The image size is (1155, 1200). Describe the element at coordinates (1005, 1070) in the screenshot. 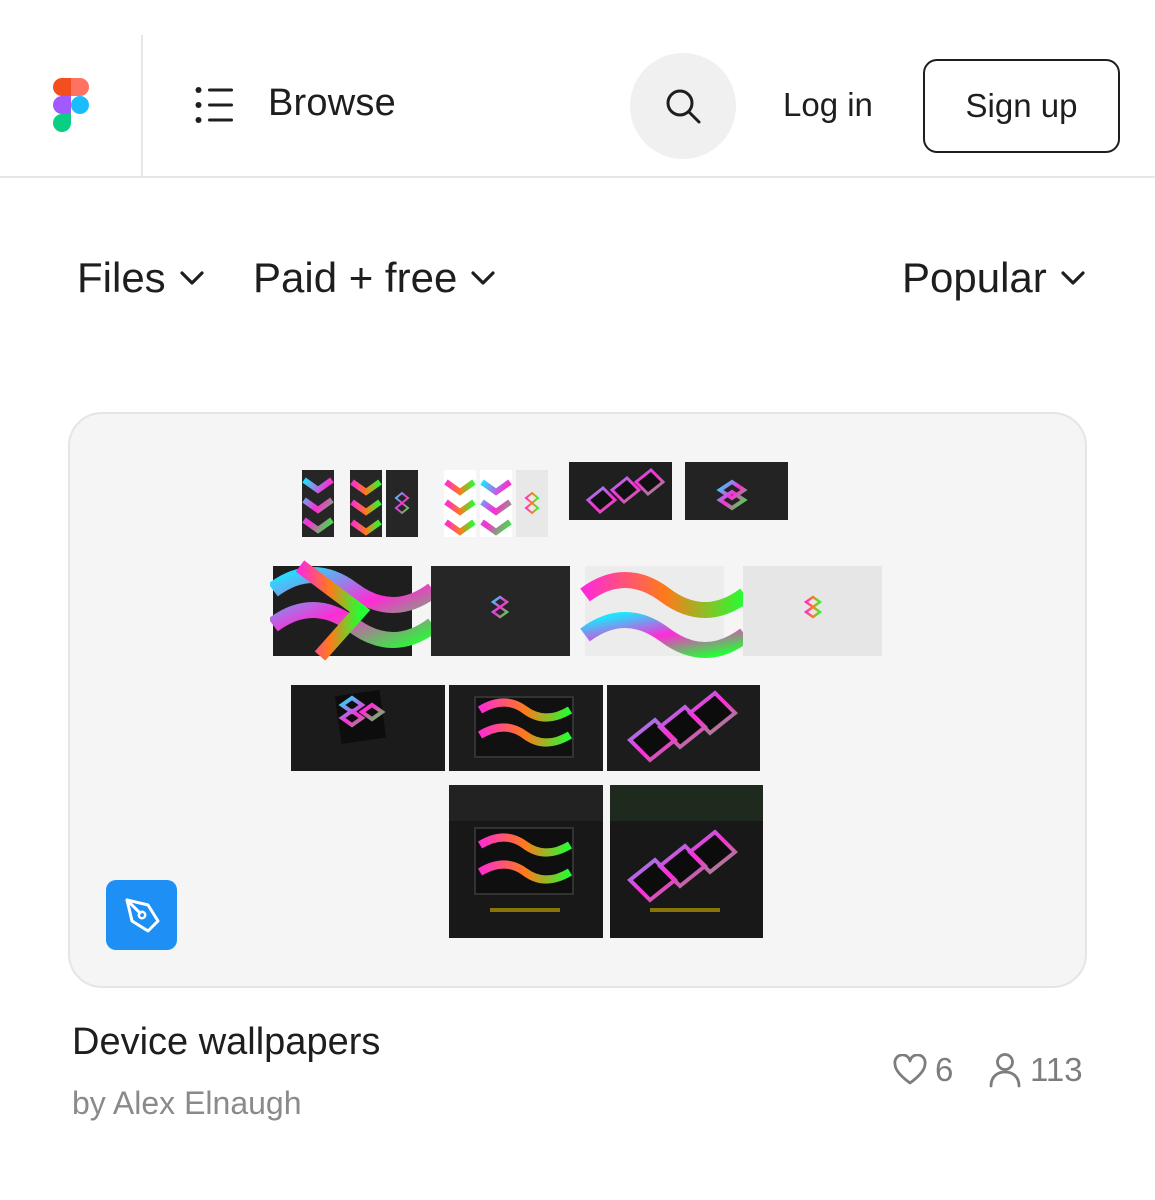

I see `user-icon` at that location.